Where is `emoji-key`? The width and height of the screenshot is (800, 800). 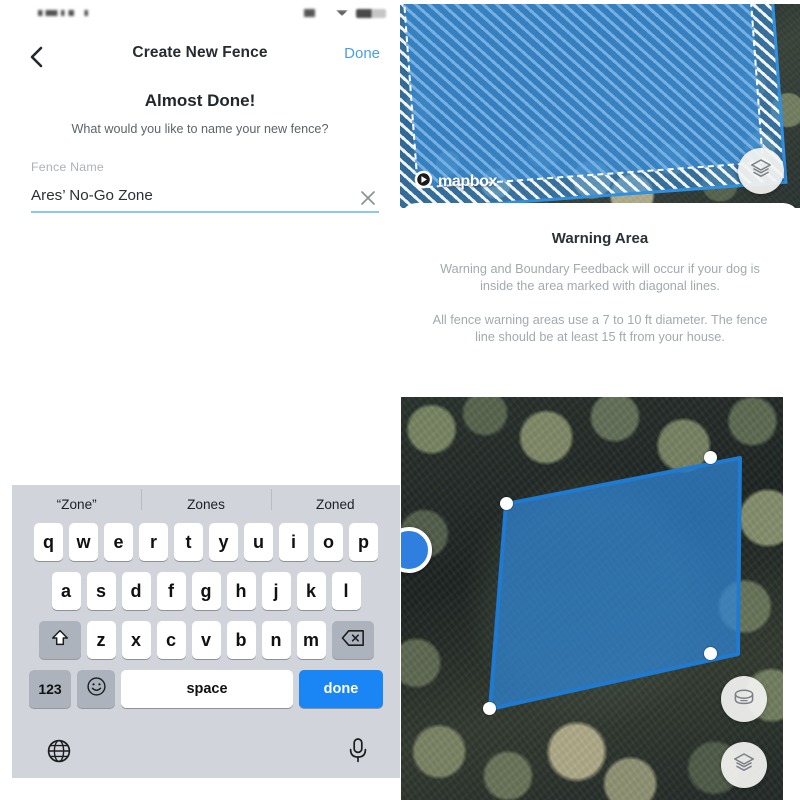
emoji-key is located at coordinates (96, 689).